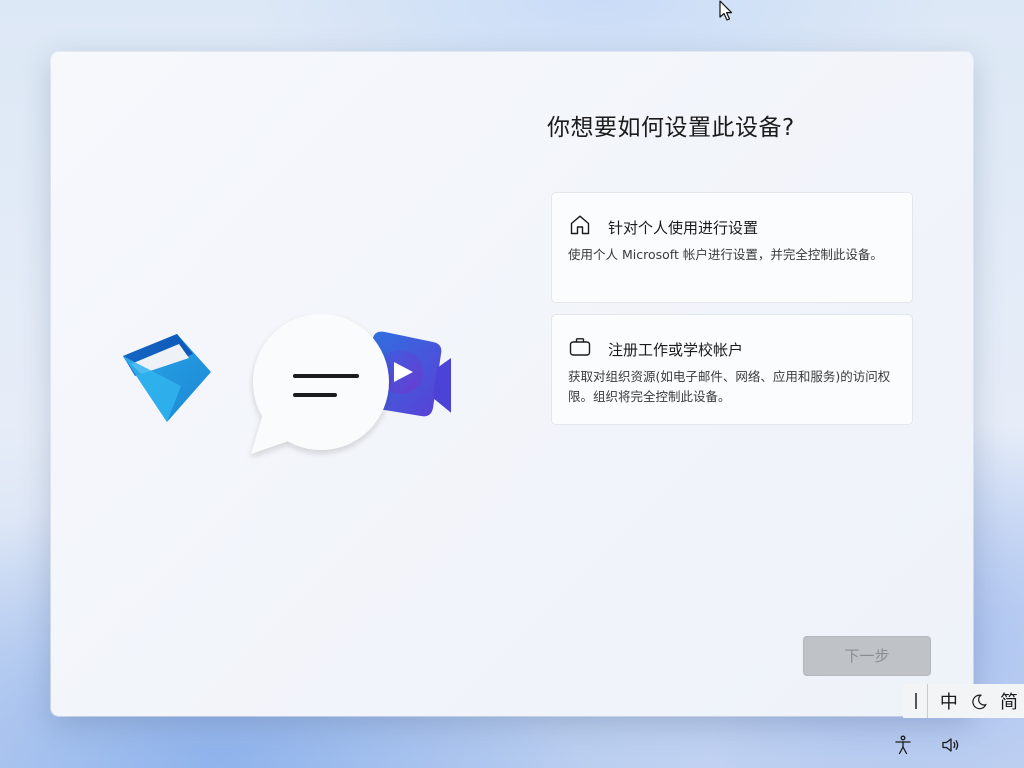 This screenshot has width=1024, height=768. I want to click on ime-mode-toggle: 中, so click(949, 701).